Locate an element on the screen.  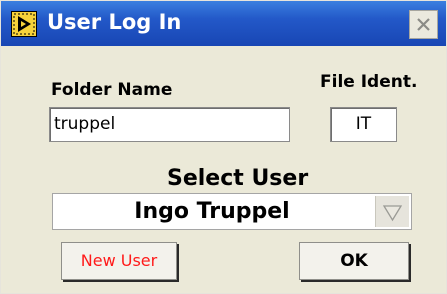
close-button is located at coordinates (423, 24).